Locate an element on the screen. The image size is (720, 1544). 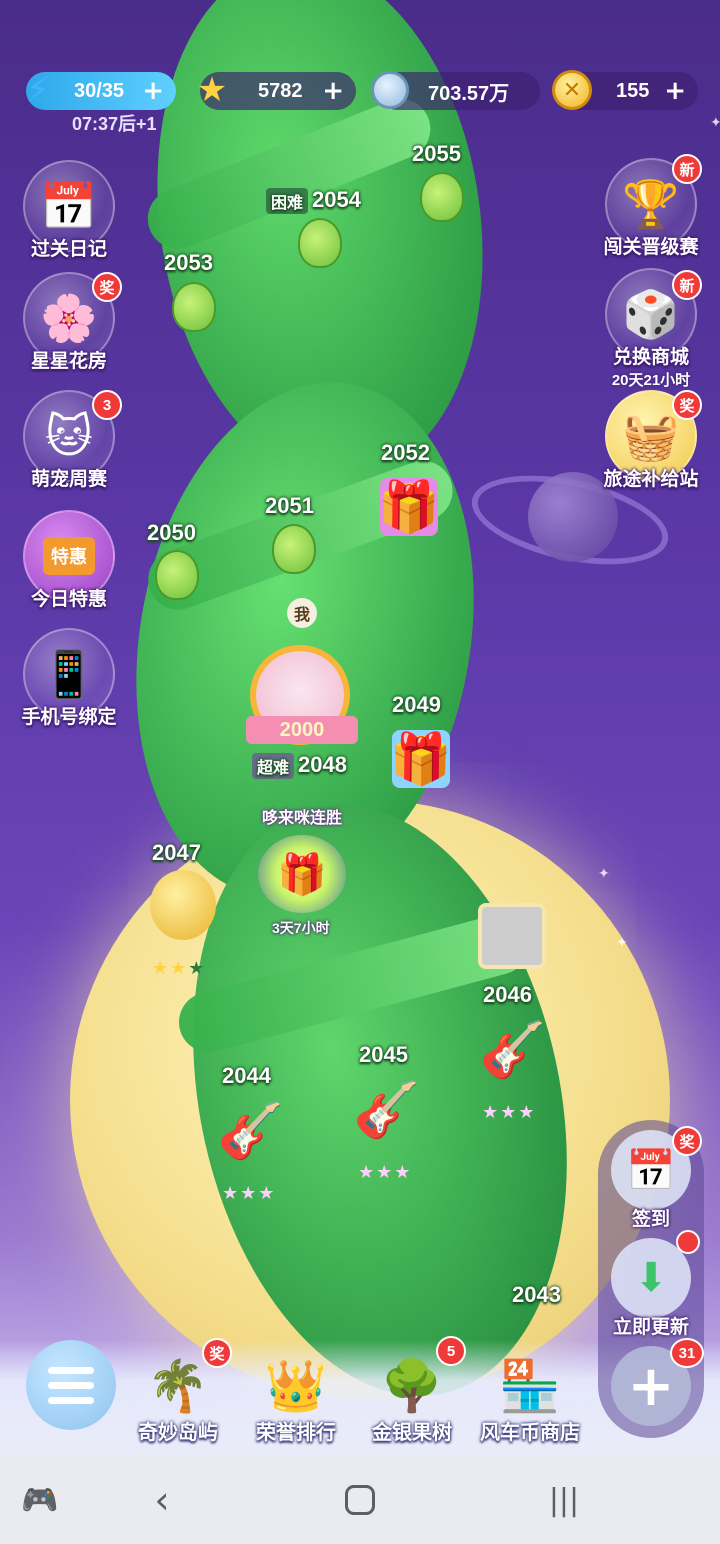
friend-avatar is located at coordinates (512, 936).